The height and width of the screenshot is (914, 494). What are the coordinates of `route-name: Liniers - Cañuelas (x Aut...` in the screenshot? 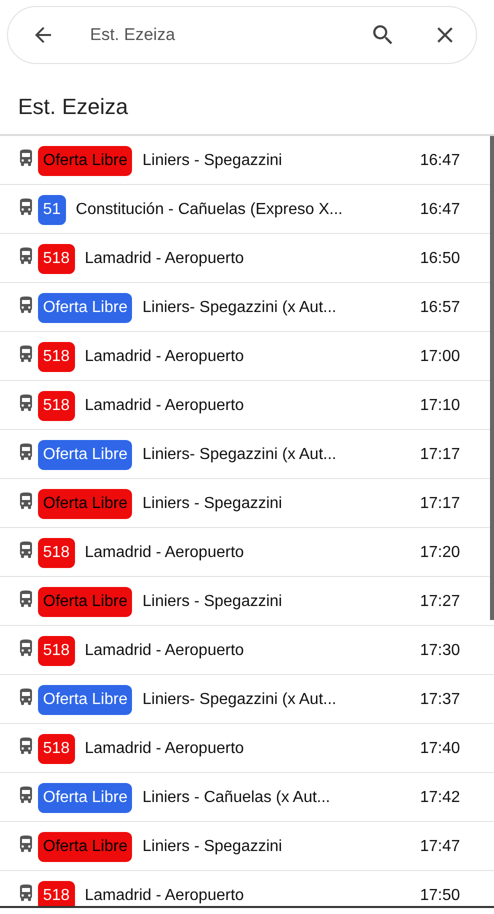 It's located at (237, 798).